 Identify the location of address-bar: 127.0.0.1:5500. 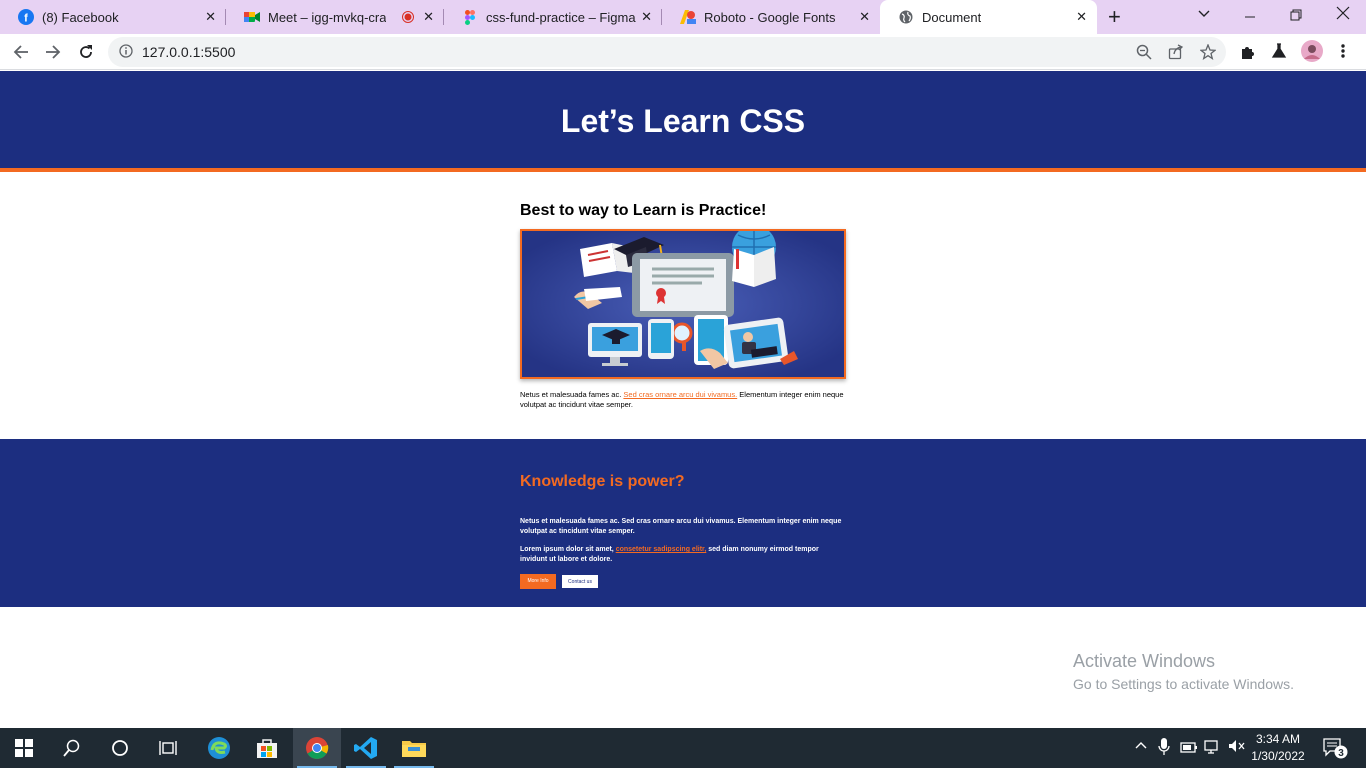
(667, 52).